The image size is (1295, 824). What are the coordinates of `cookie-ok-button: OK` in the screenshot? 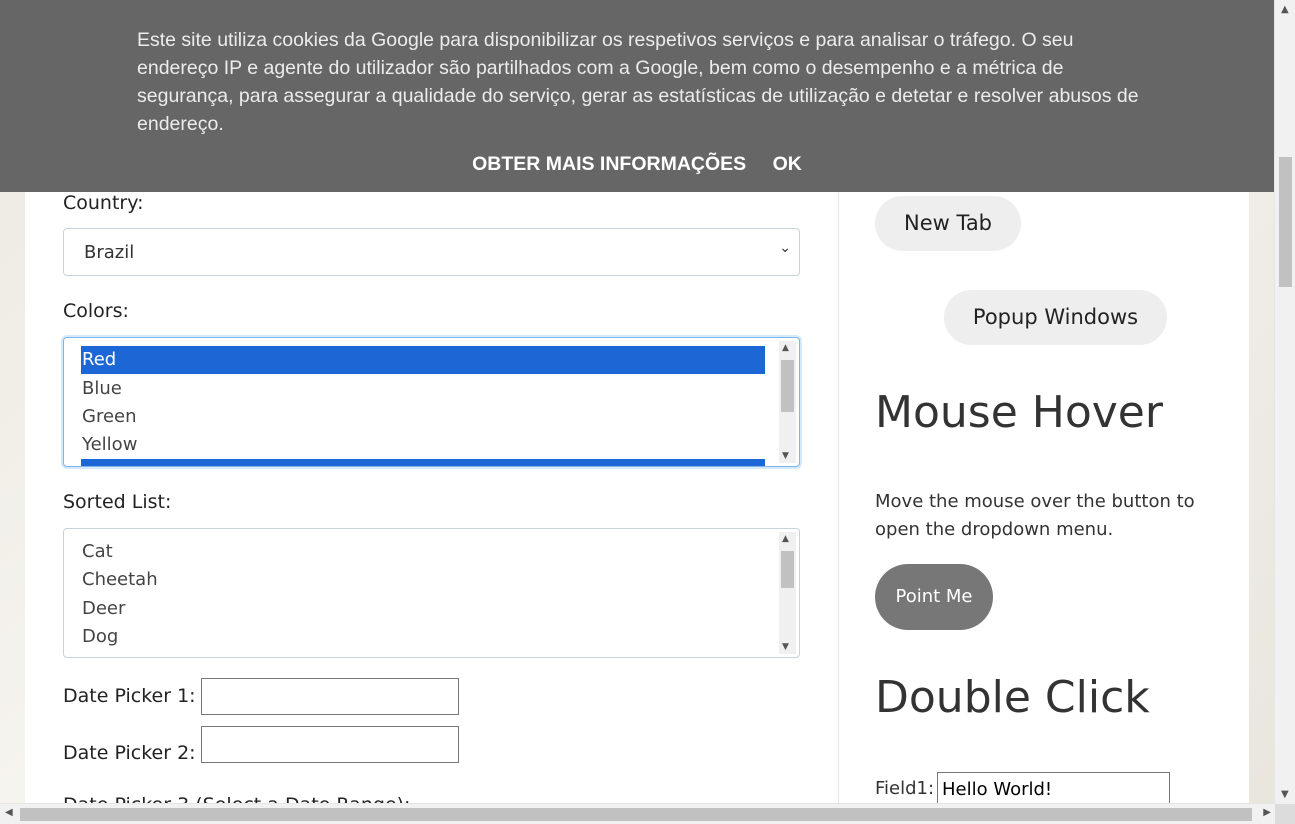 It's located at (787, 164).